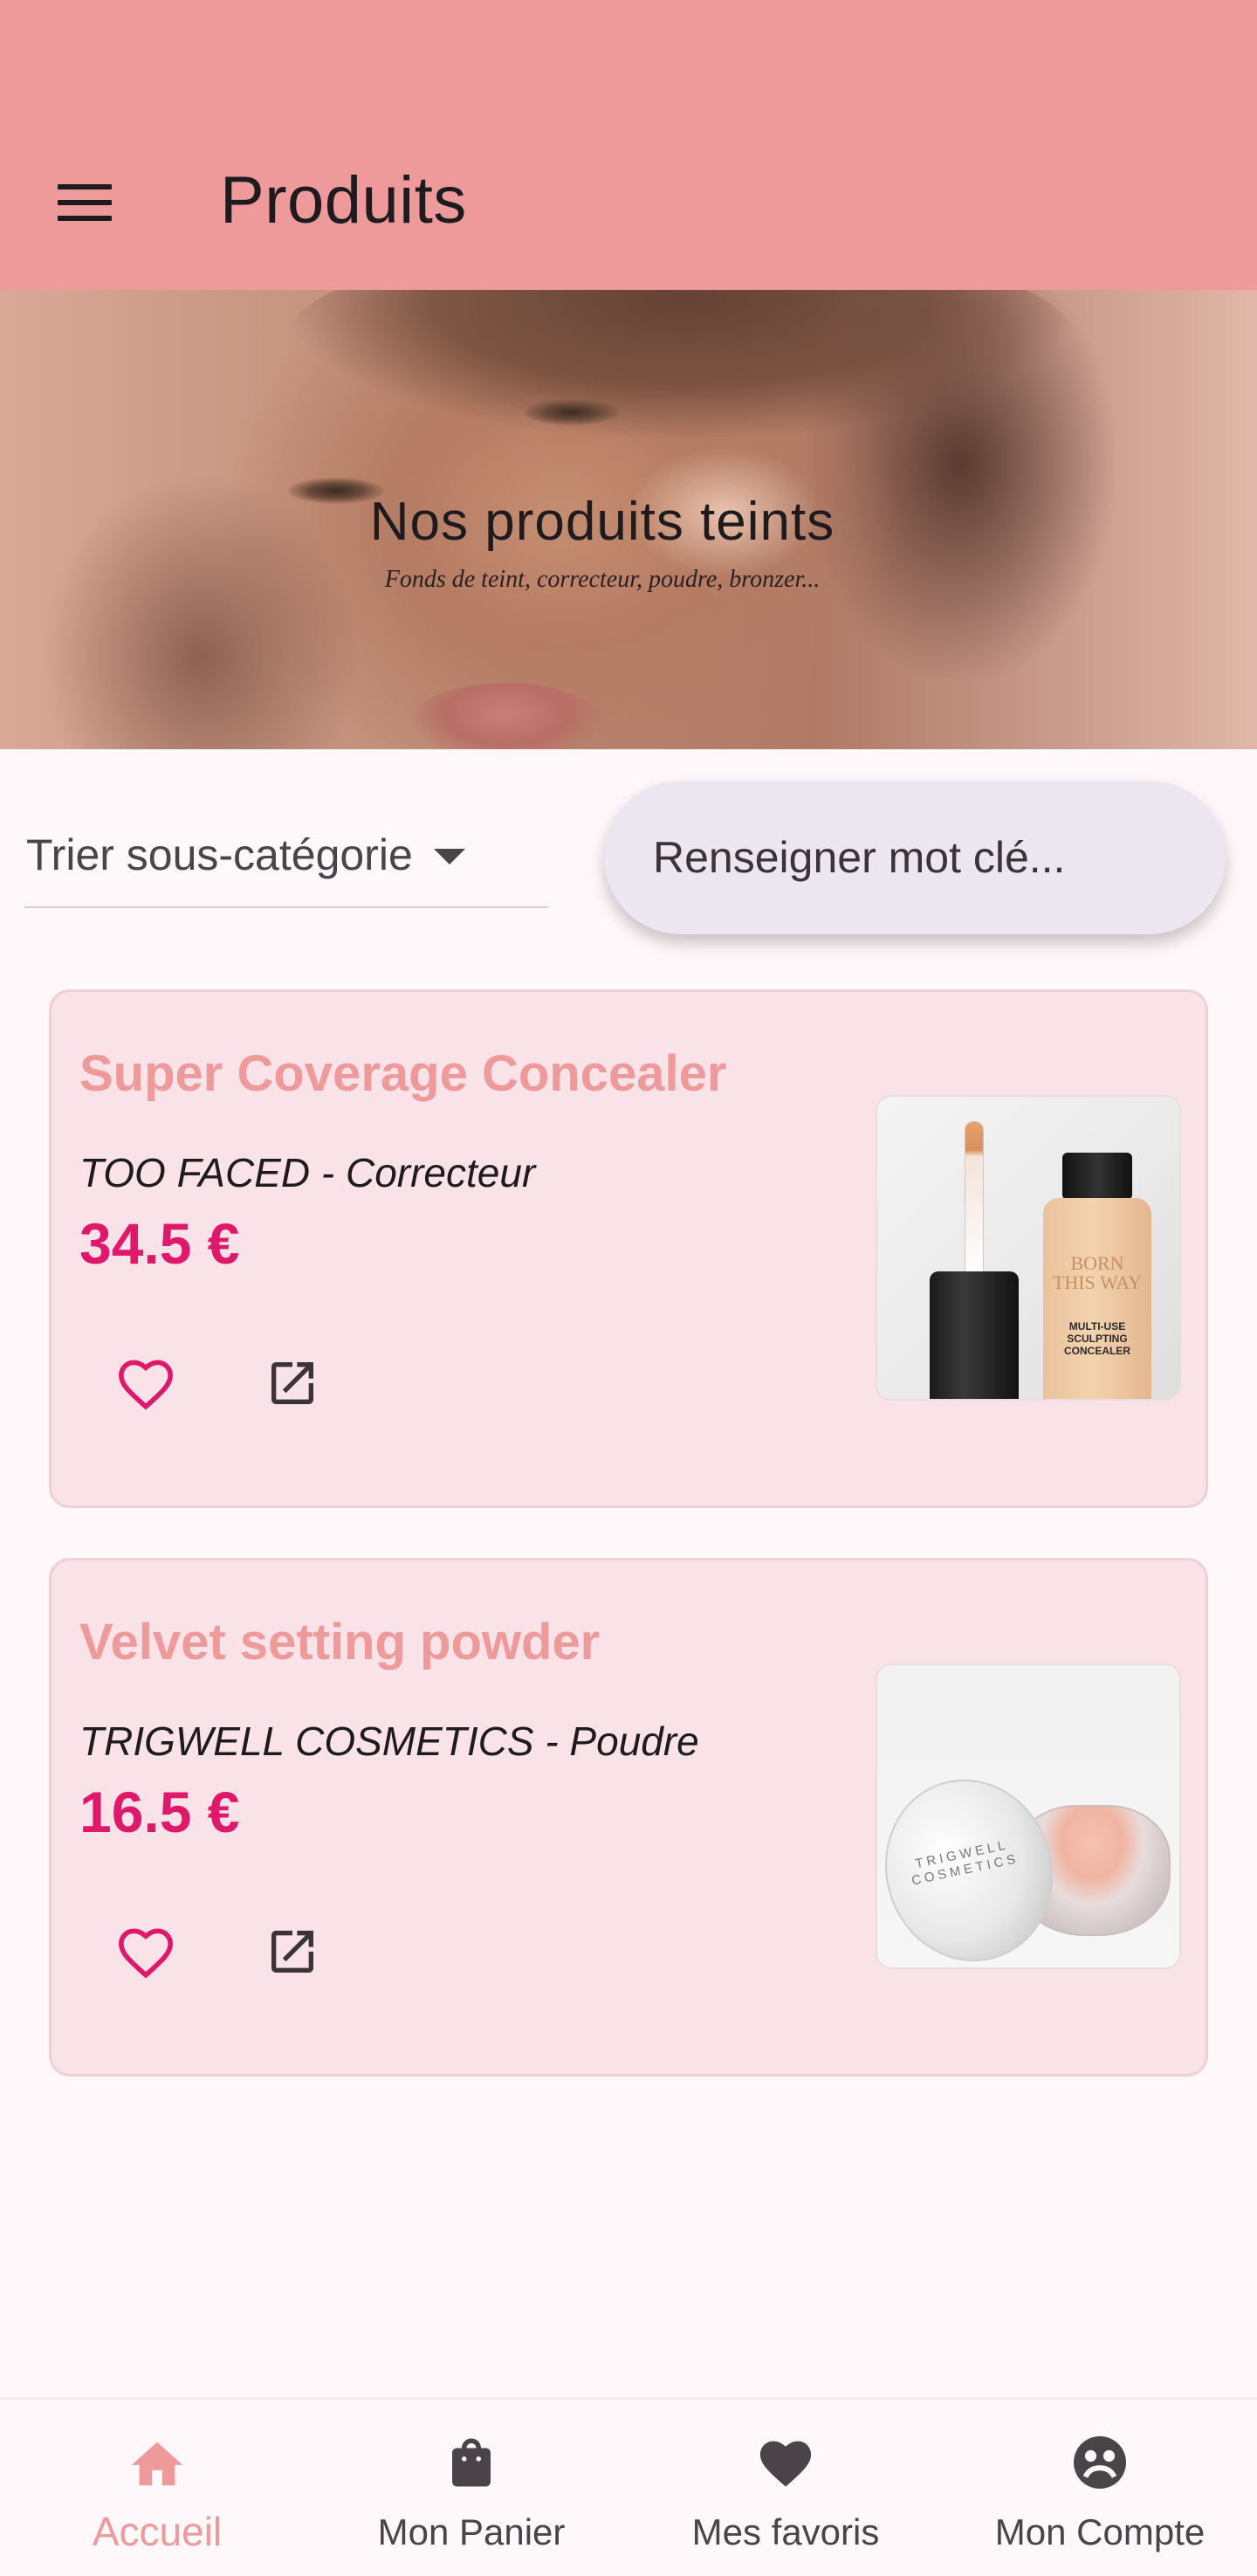 This screenshot has height=2576, width=1257. I want to click on banner-eye-right, so click(572, 412).